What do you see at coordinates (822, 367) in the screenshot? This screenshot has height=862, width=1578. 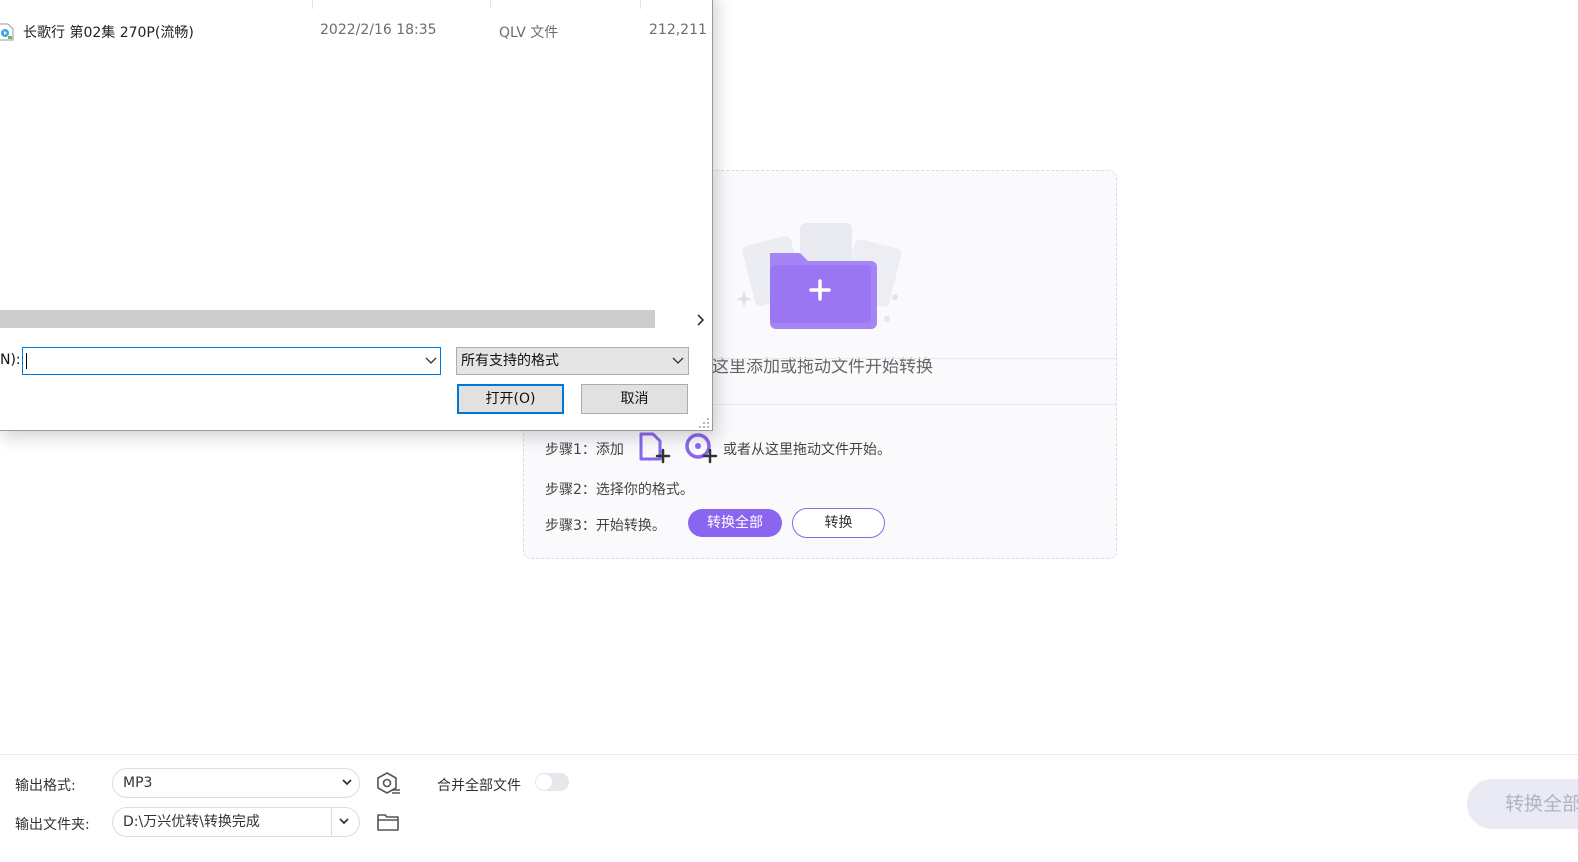 I see `drop-hint-text: 这里添加或拖动文件开始转换` at bounding box center [822, 367].